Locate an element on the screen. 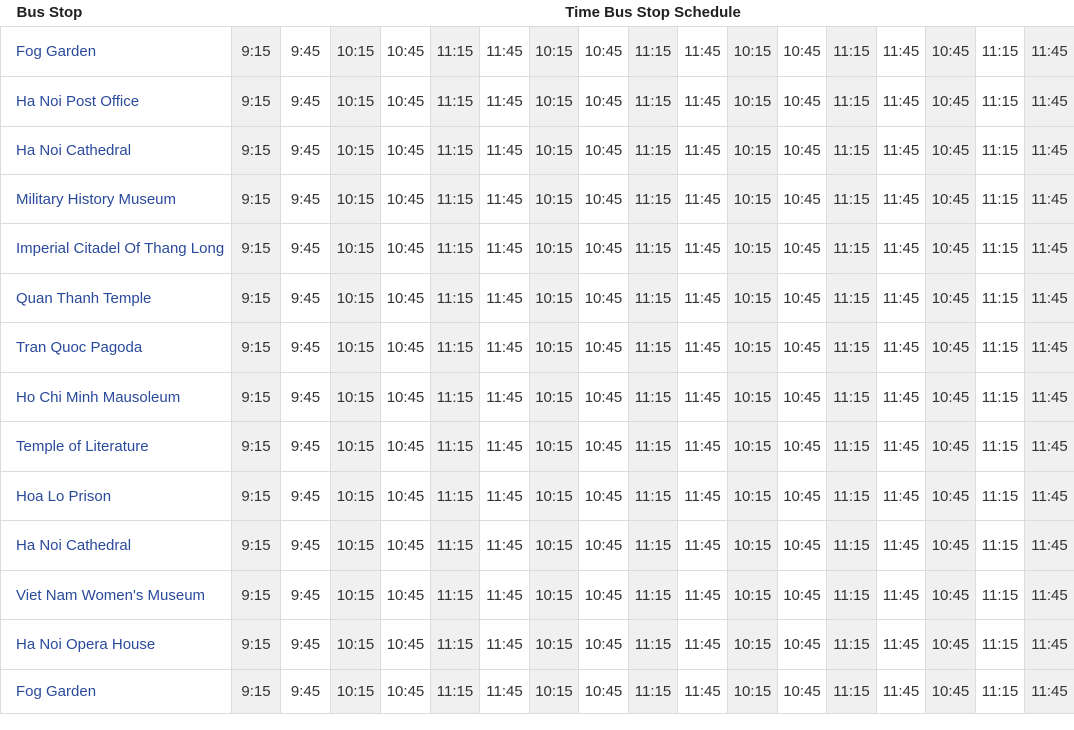 Image resolution: width=1074 pixels, height=730 pixels. bus-stop-link: Temple of Literature is located at coordinates (116, 446).